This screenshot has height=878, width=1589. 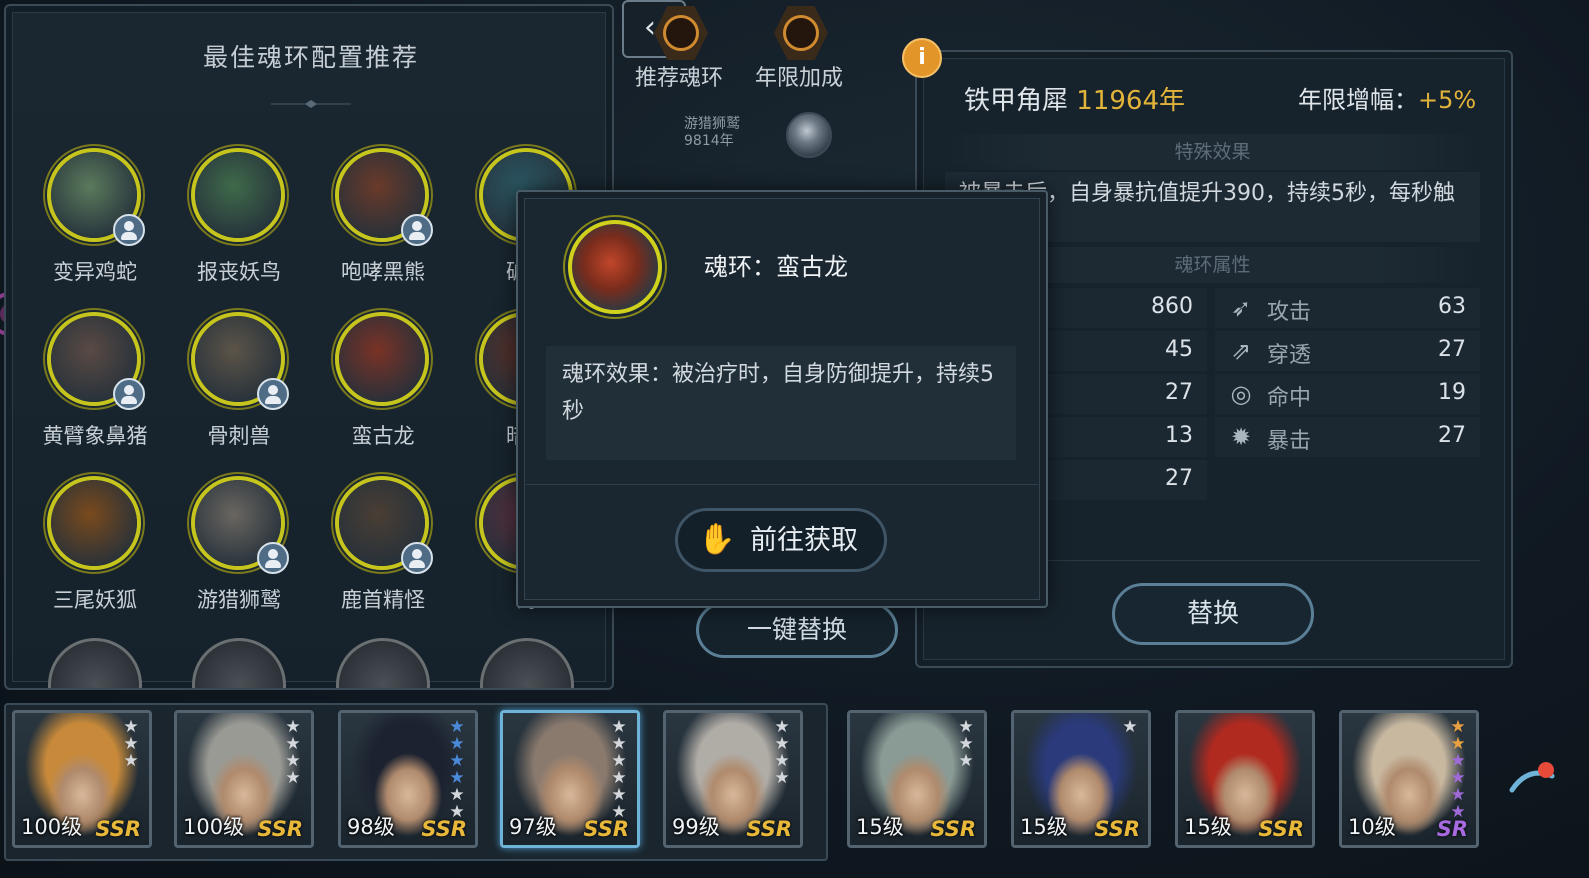 What do you see at coordinates (1535, 780) in the screenshot?
I see `expand-arrow-icon` at bounding box center [1535, 780].